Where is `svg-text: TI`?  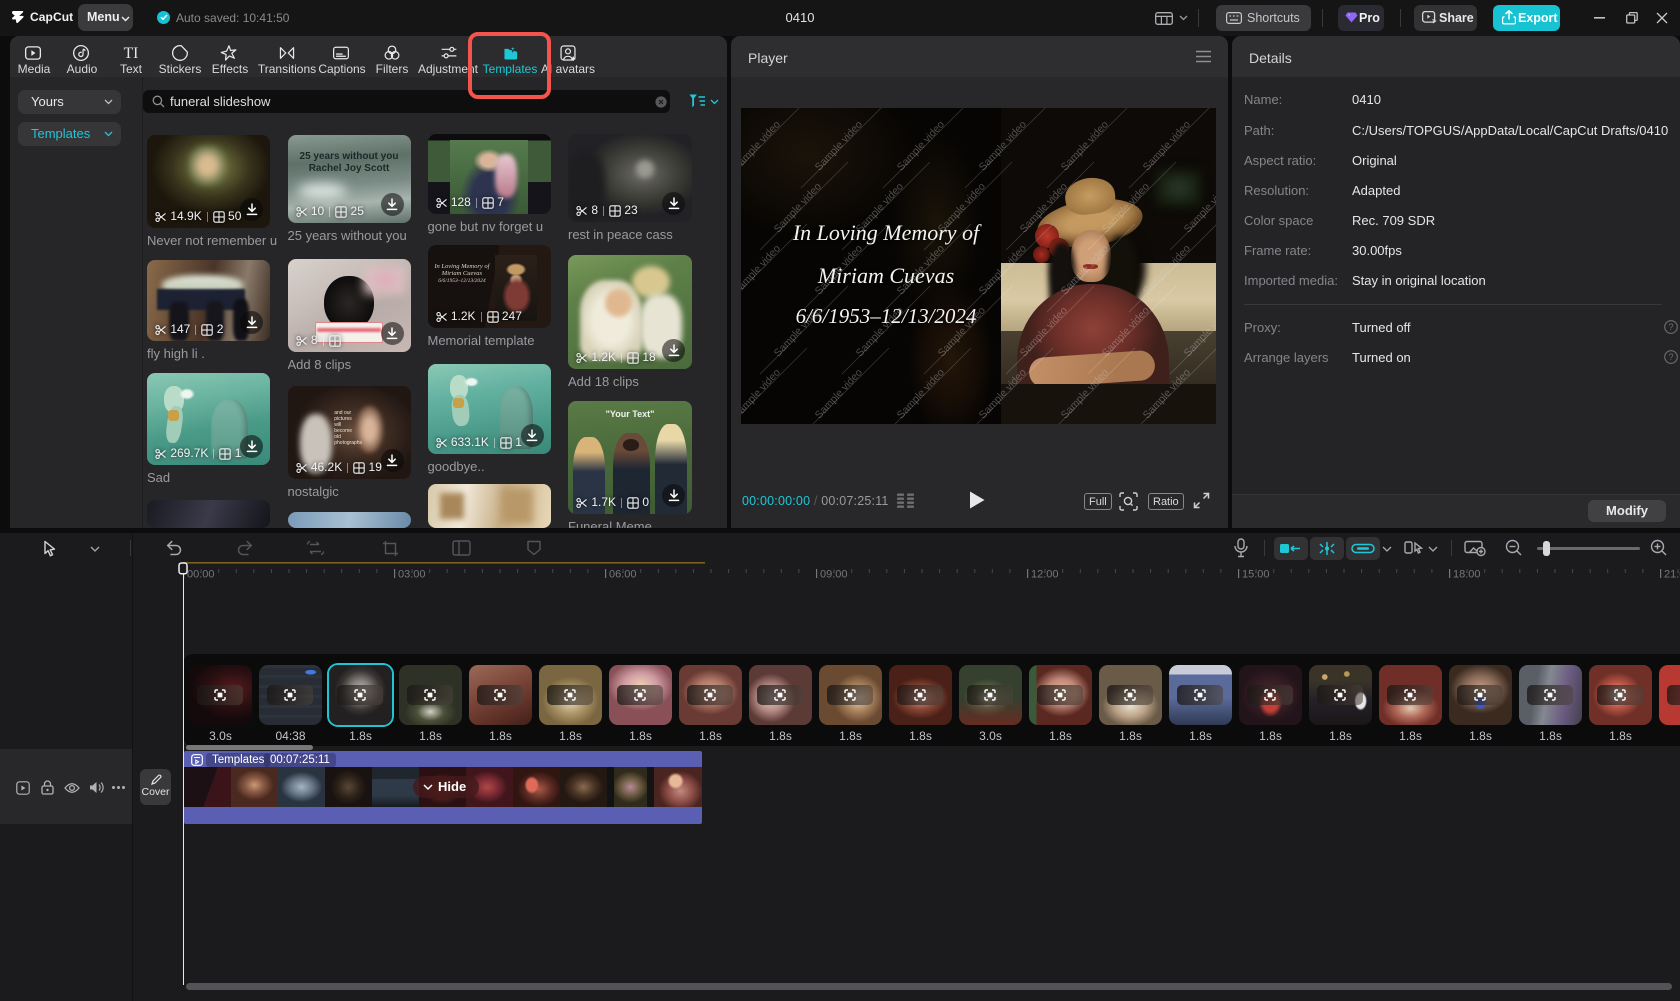
svg-text: TI is located at coordinates (131, 53).